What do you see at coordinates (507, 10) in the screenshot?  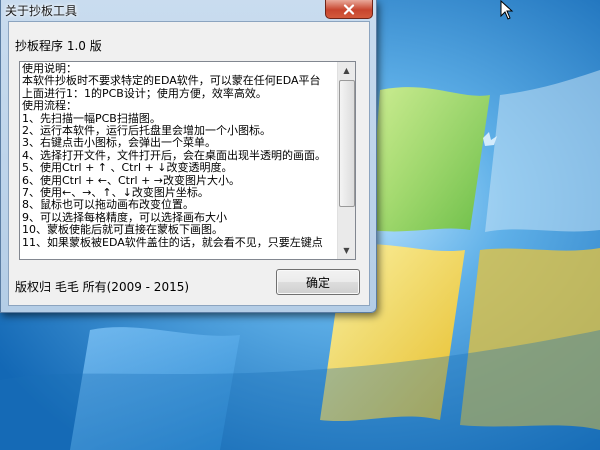 I see `mouse-pointer-icon` at bounding box center [507, 10].